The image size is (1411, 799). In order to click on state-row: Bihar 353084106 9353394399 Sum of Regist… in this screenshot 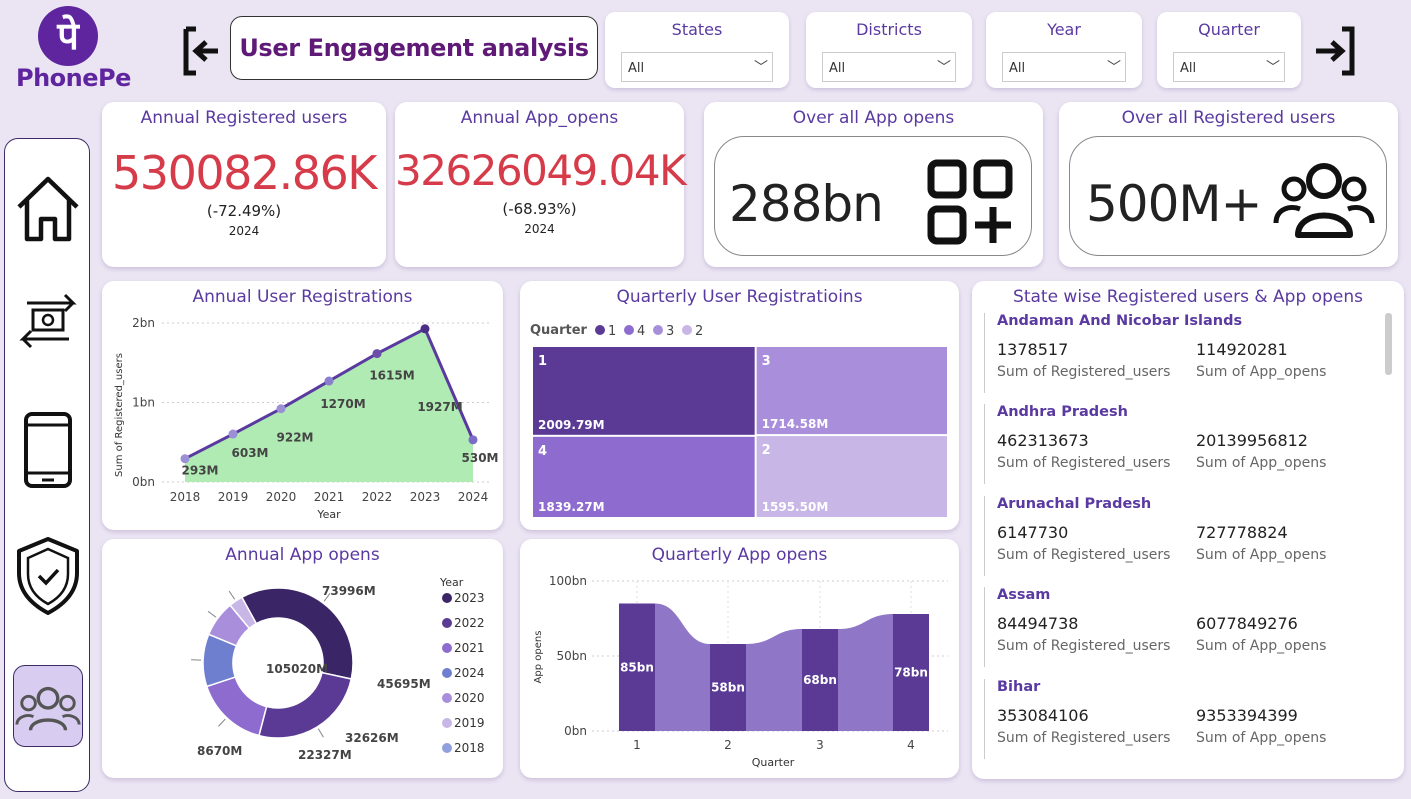, I will do `click(1179, 719)`.